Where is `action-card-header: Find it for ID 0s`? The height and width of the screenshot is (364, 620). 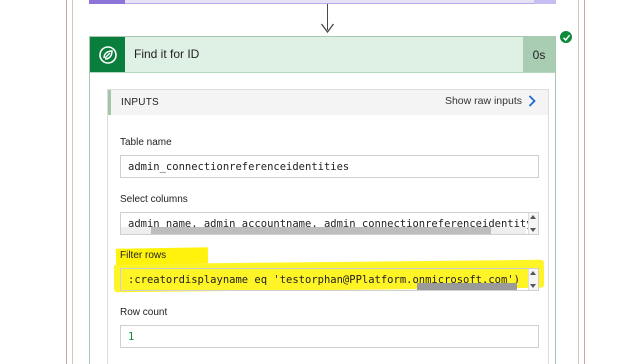 action-card-header: Find it for ID 0s is located at coordinates (322, 55).